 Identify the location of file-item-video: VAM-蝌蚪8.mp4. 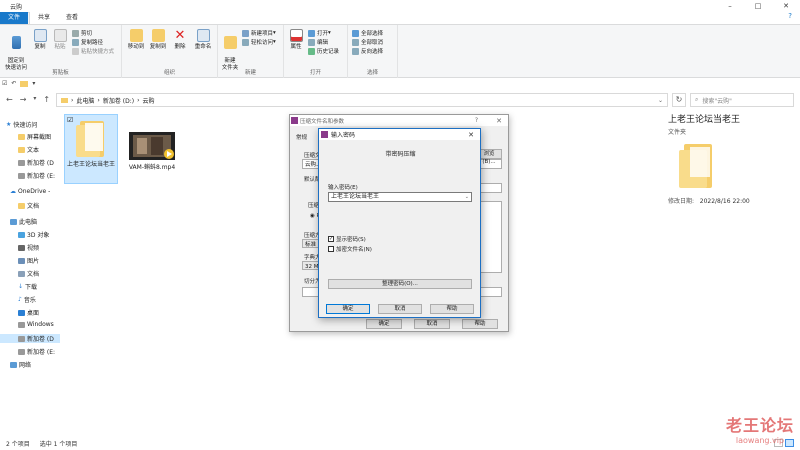
(152, 162).